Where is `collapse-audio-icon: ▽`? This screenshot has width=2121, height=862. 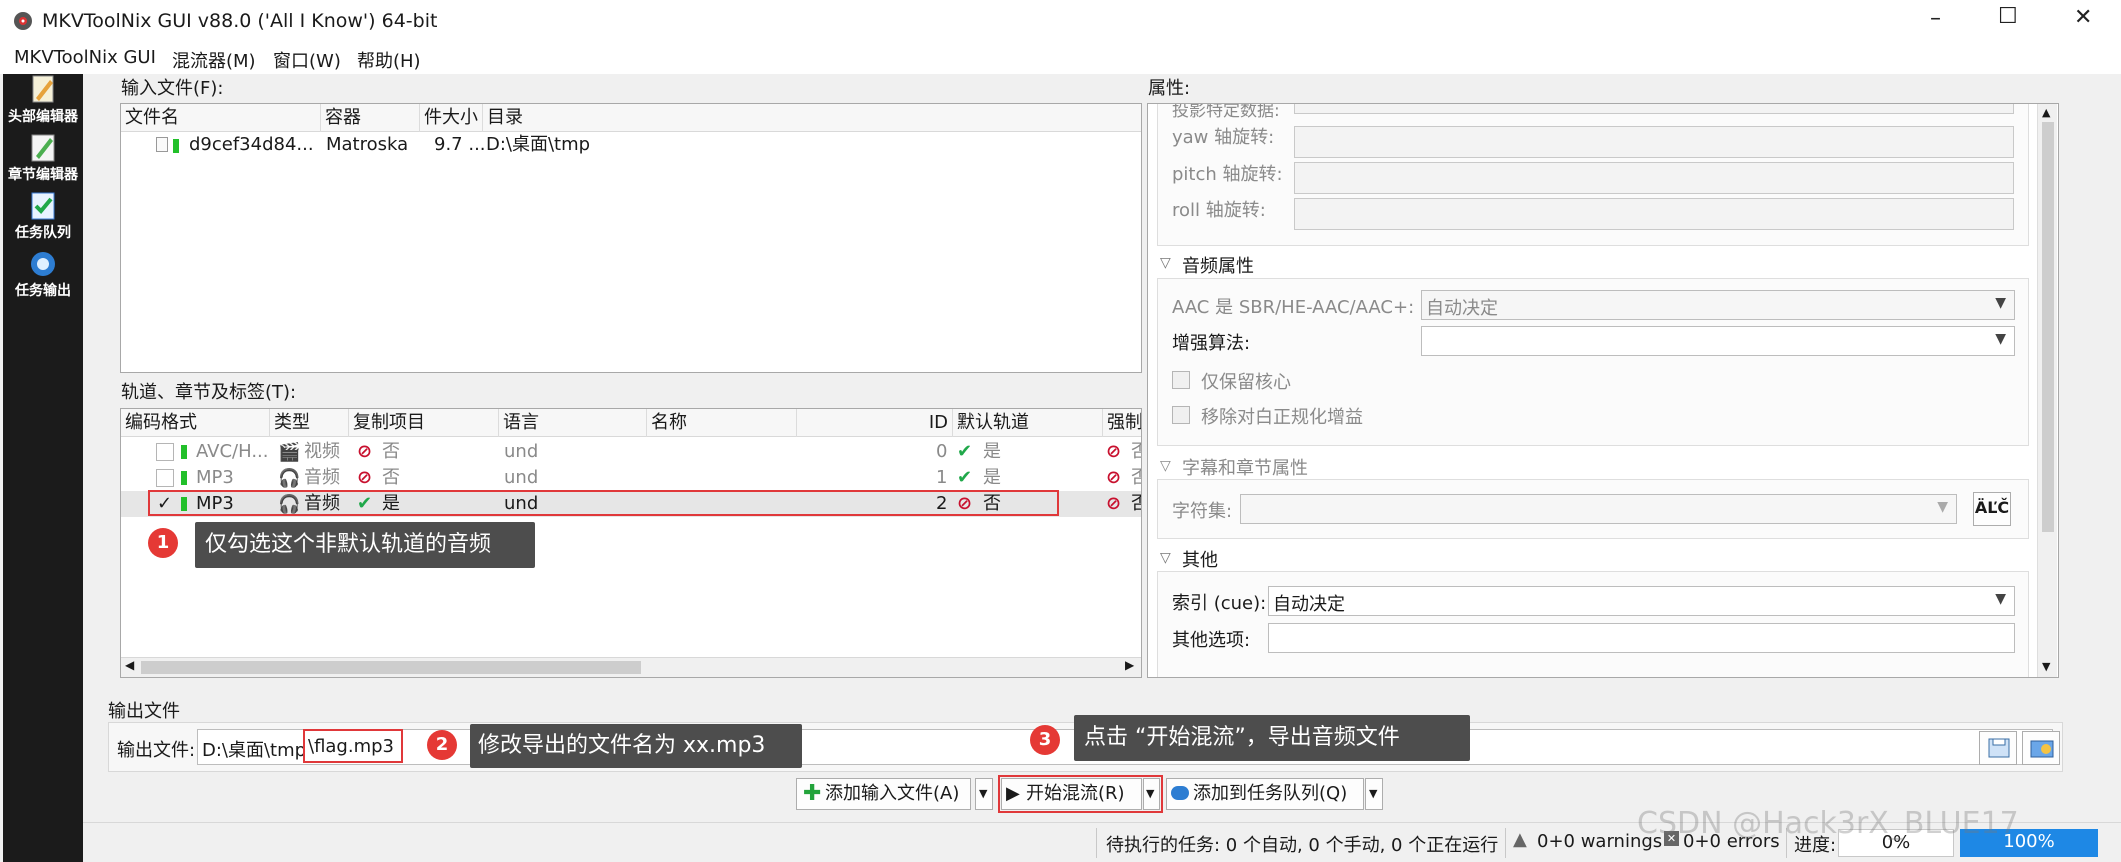 collapse-audio-icon: ▽ is located at coordinates (1165, 263).